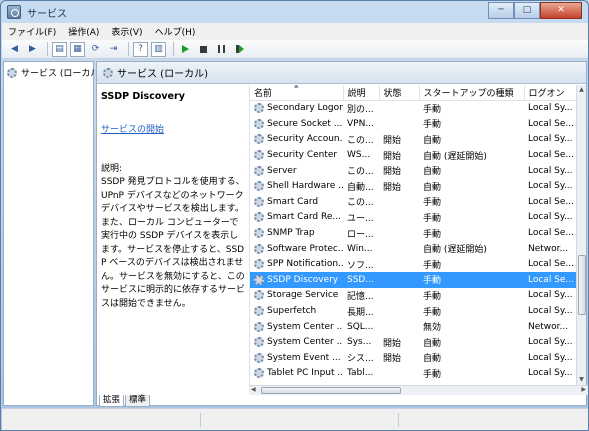 This screenshot has width=589, height=431. I want to click on vertical-scroll-thumb, so click(582, 285).